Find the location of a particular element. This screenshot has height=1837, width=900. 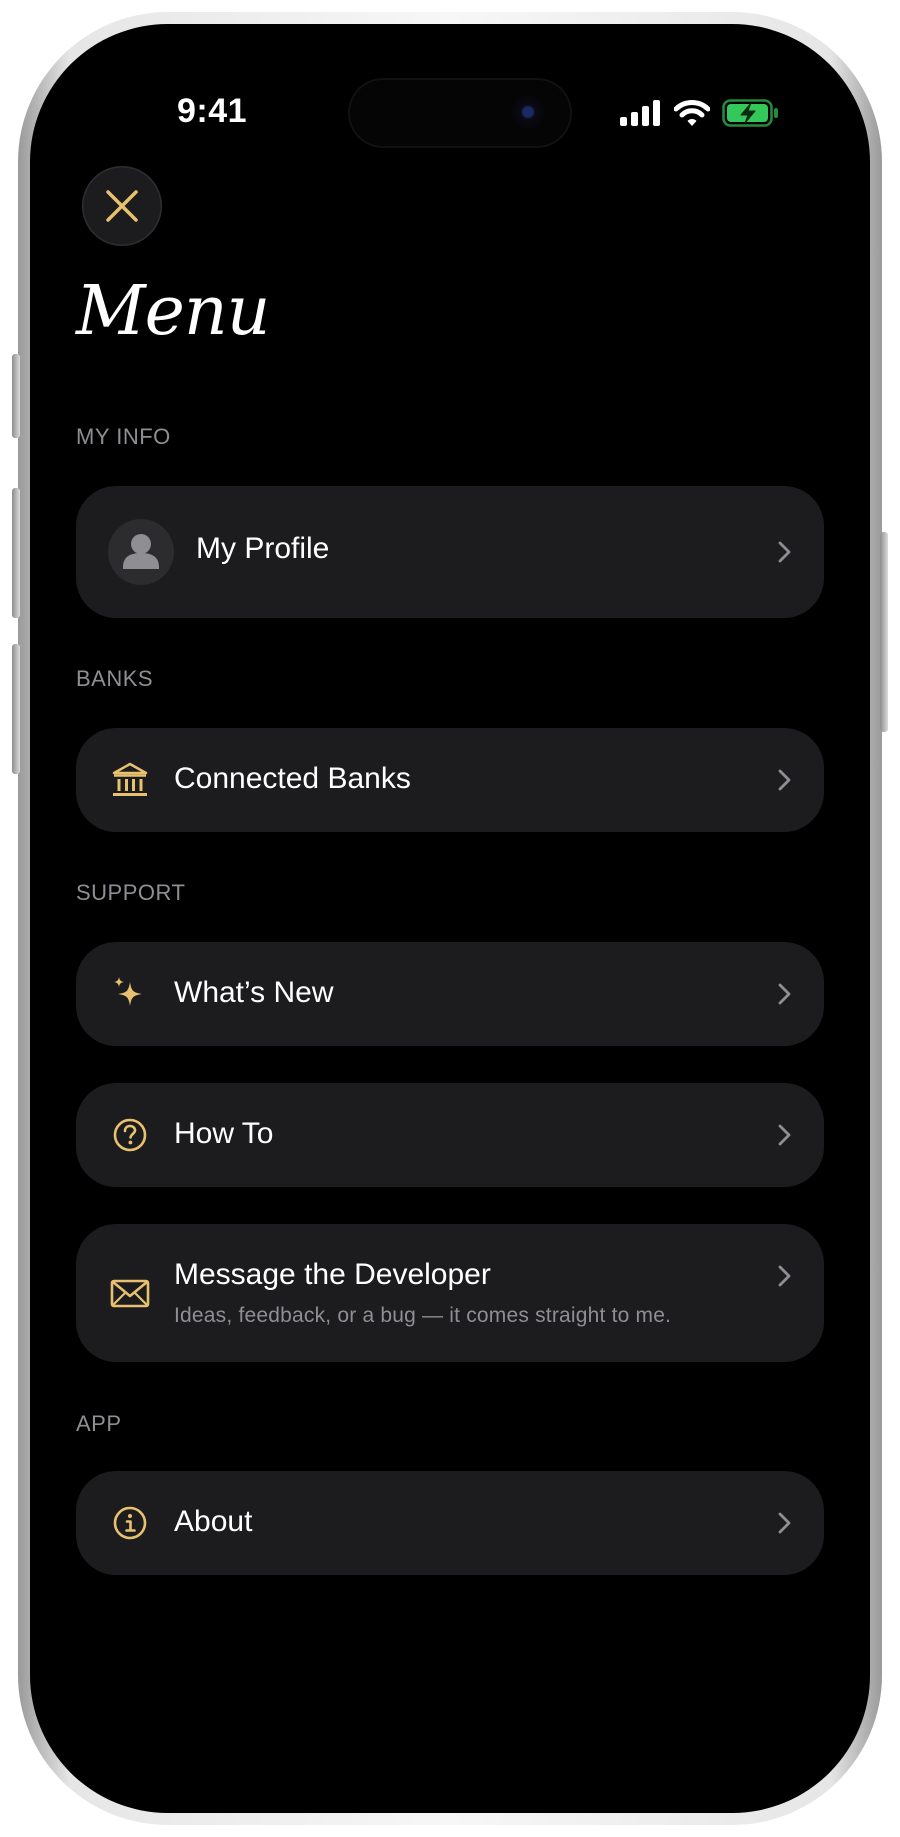

menu-item-label: About is located at coordinates (213, 1521).